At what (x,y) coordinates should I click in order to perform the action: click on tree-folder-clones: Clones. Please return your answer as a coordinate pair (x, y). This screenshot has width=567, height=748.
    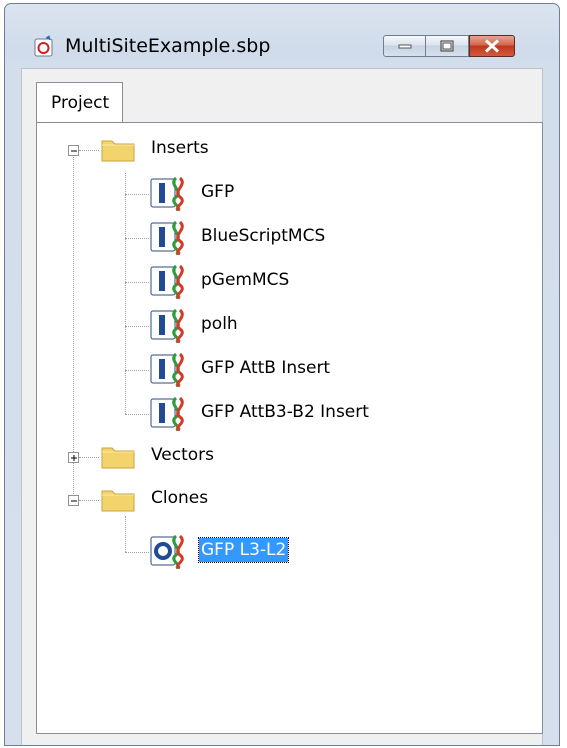
    Looking at the image, I should click on (179, 498).